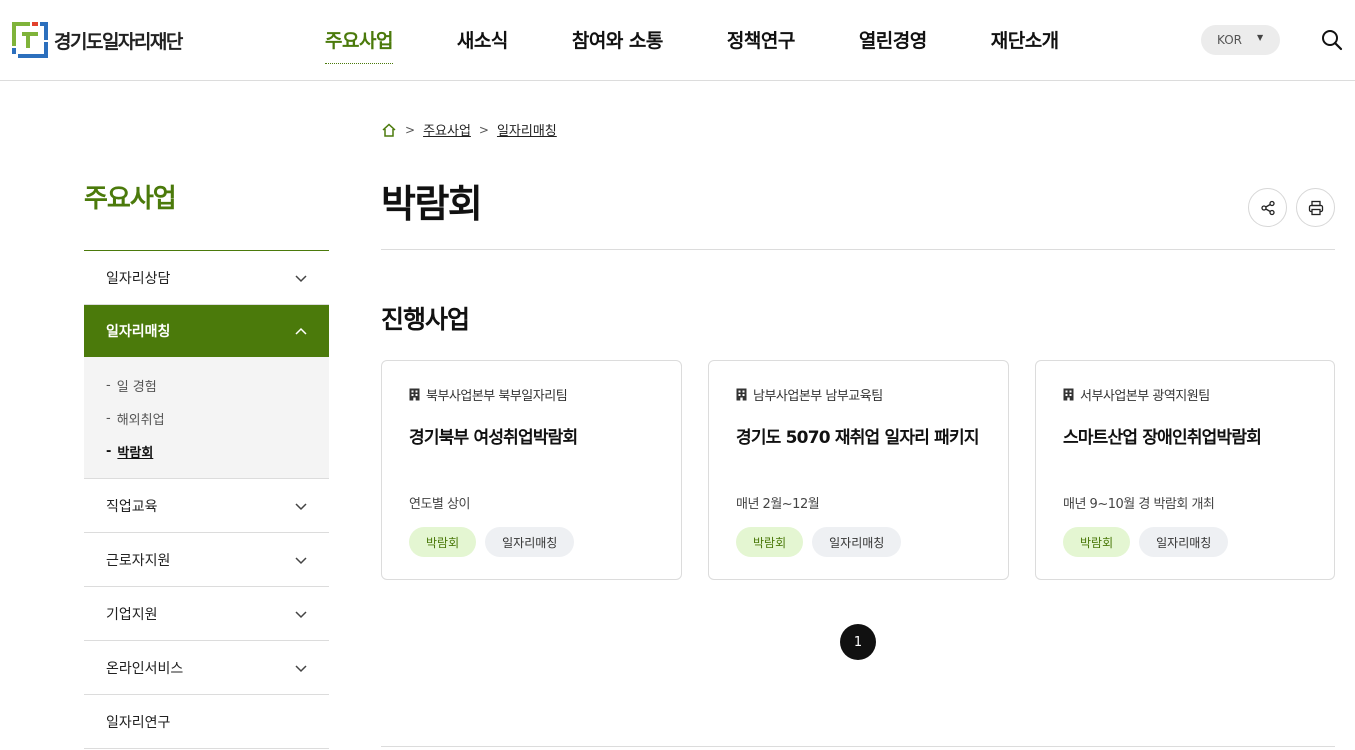 Image resolution: width=1355 pixels, height=750 pixels. I want to click on language-label: KOR, so click(1229, 40).